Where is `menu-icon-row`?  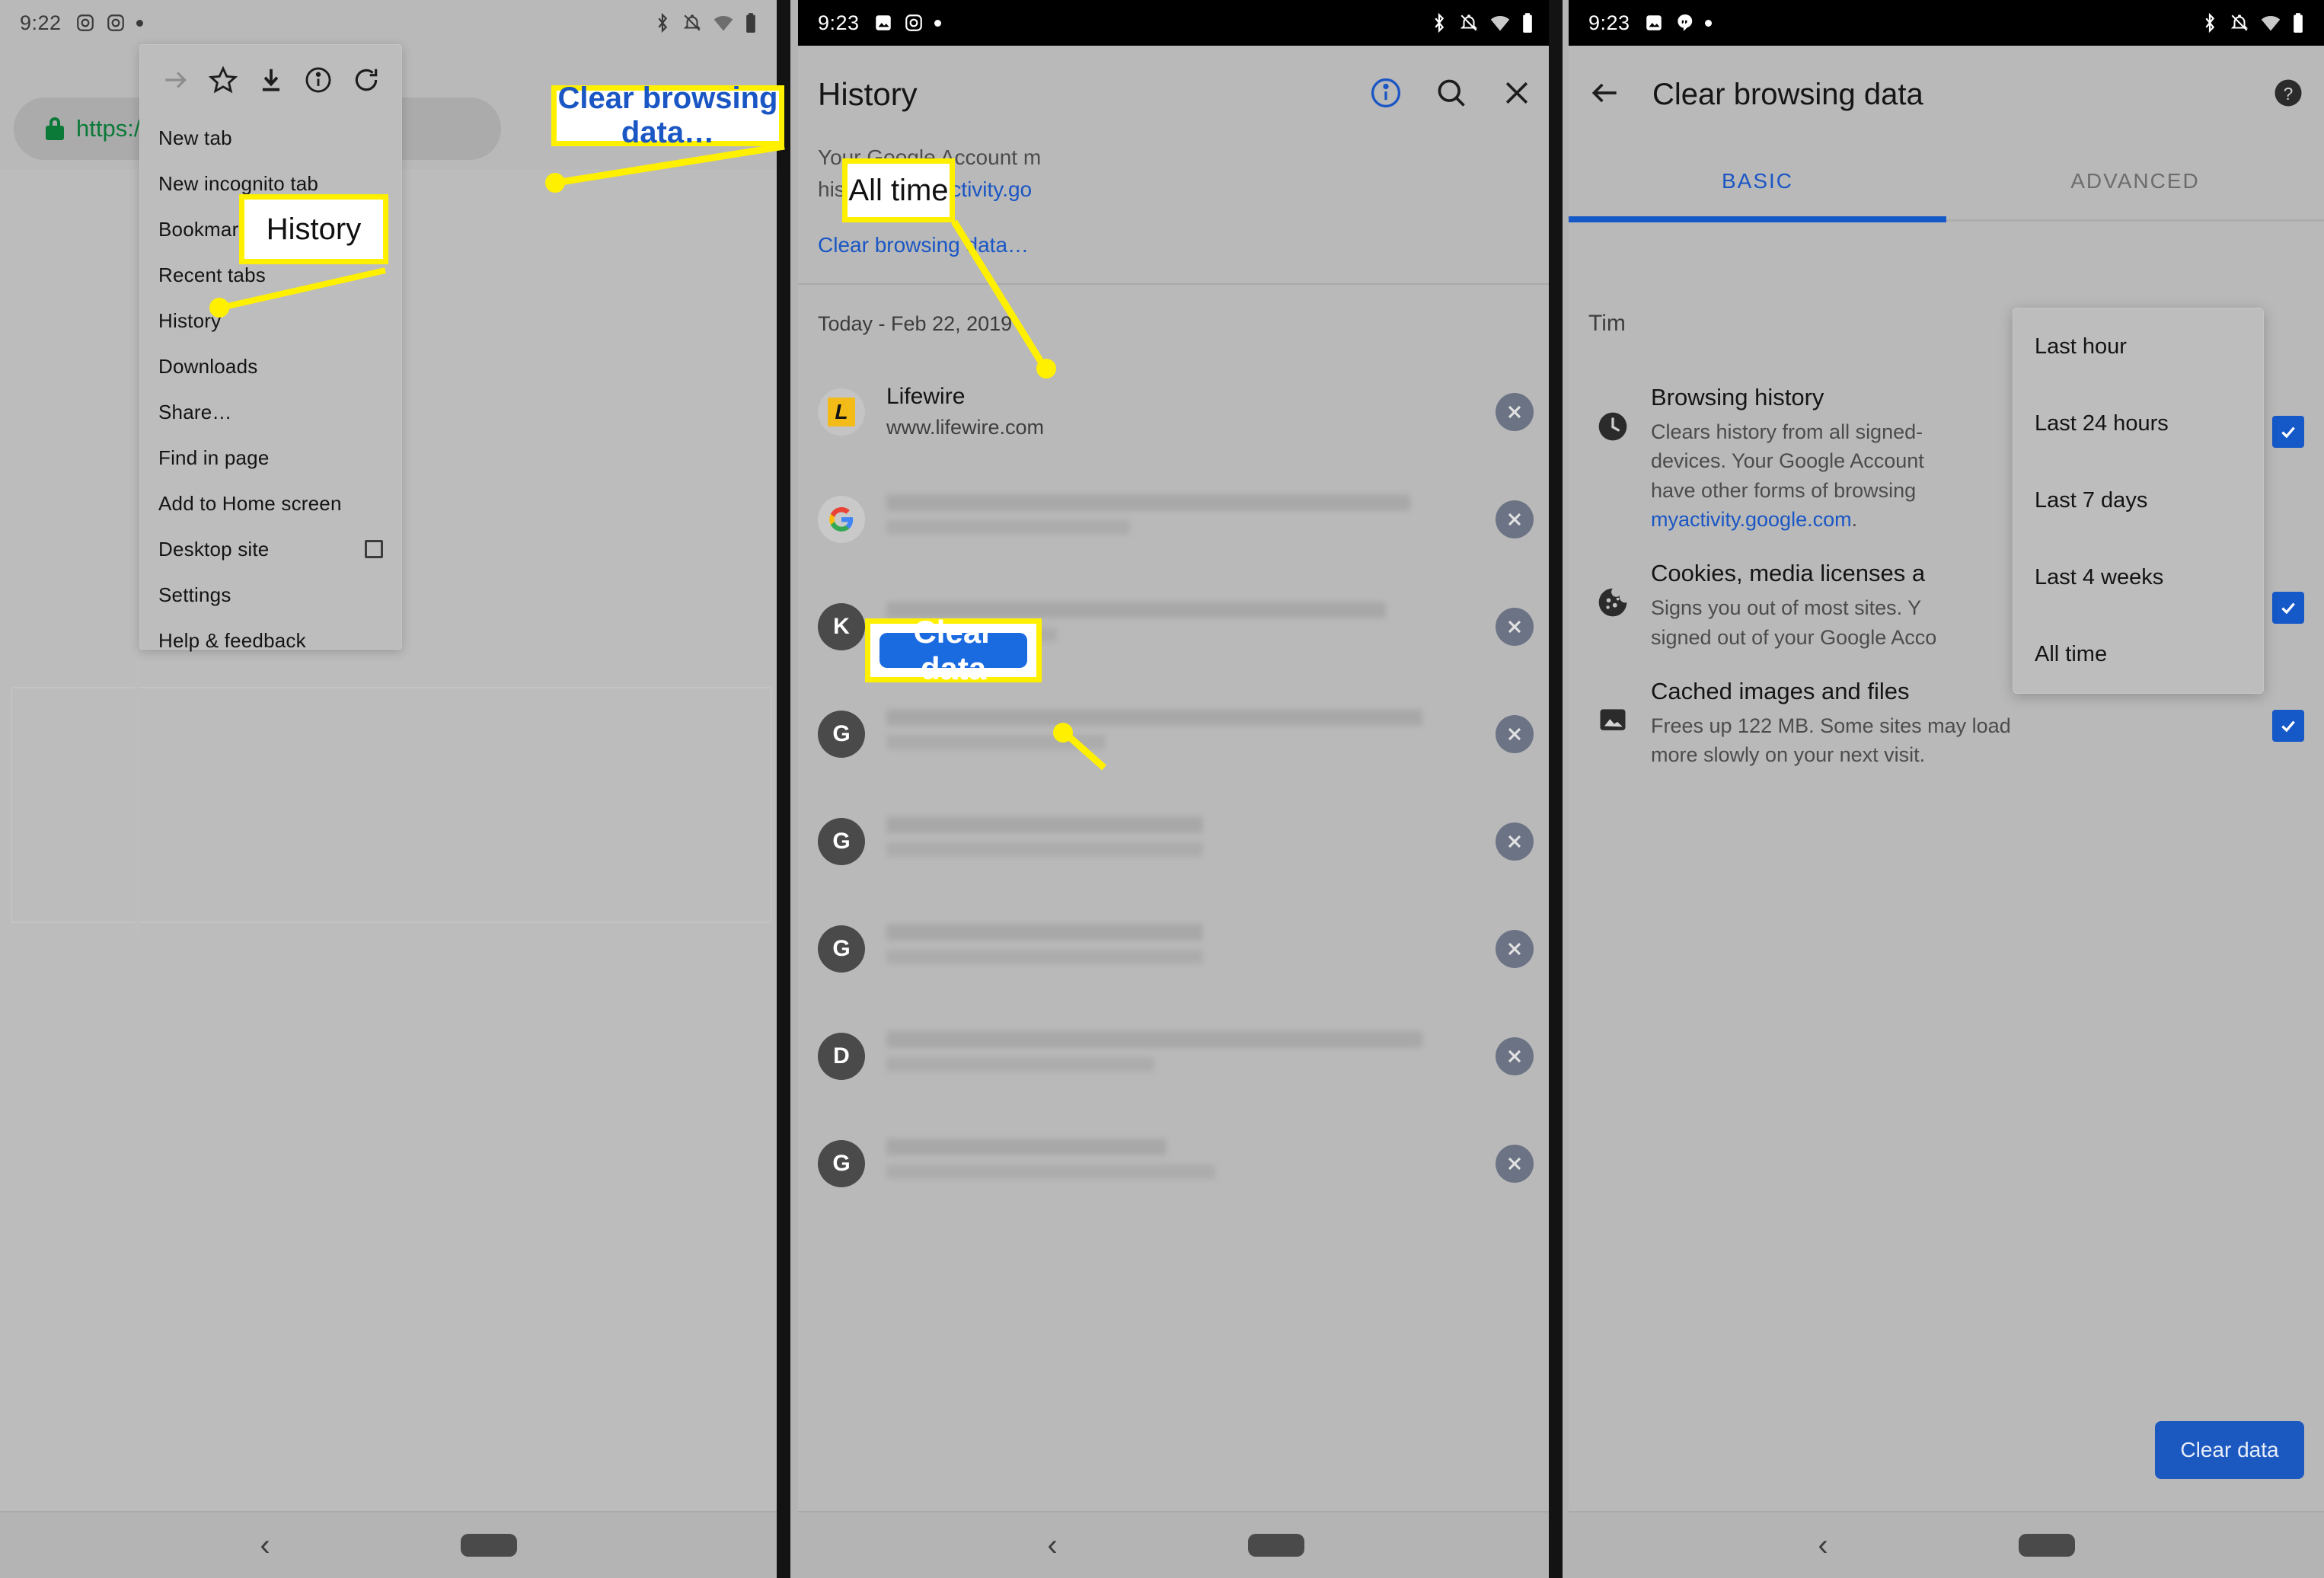
menu-icon-row is located at coordinates (270, 74).